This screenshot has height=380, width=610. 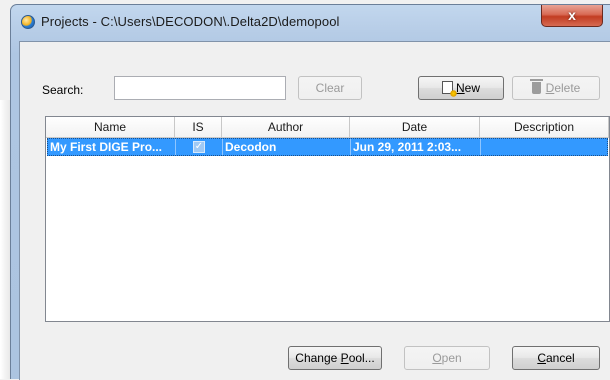 What do you see at coordinates (110, 127) in the screenshot?
I see `column-header-name: Name` at bounding box center [110, 127].